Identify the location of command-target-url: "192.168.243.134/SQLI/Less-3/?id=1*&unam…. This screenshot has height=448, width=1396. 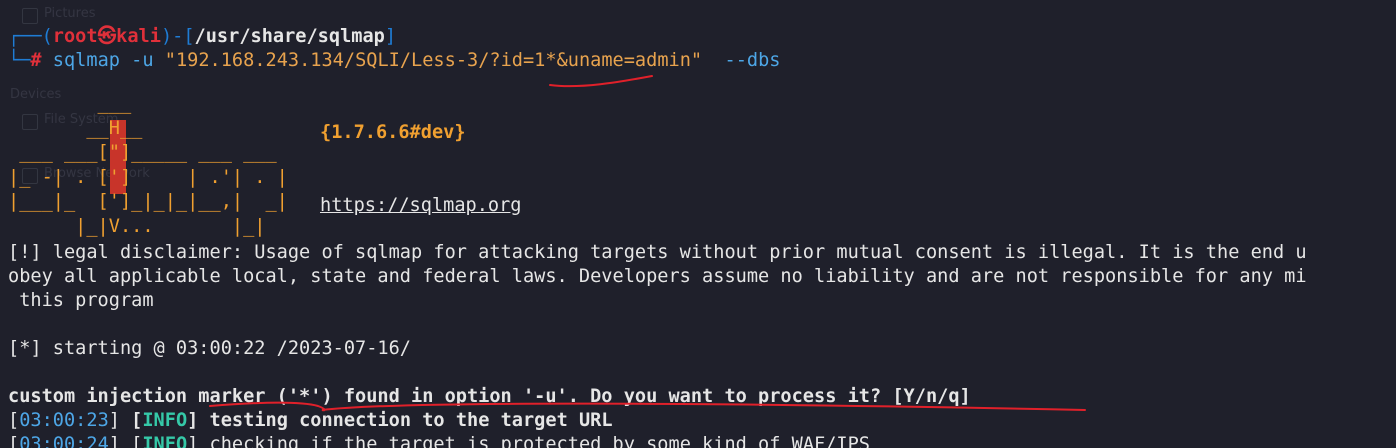
(433, 60).